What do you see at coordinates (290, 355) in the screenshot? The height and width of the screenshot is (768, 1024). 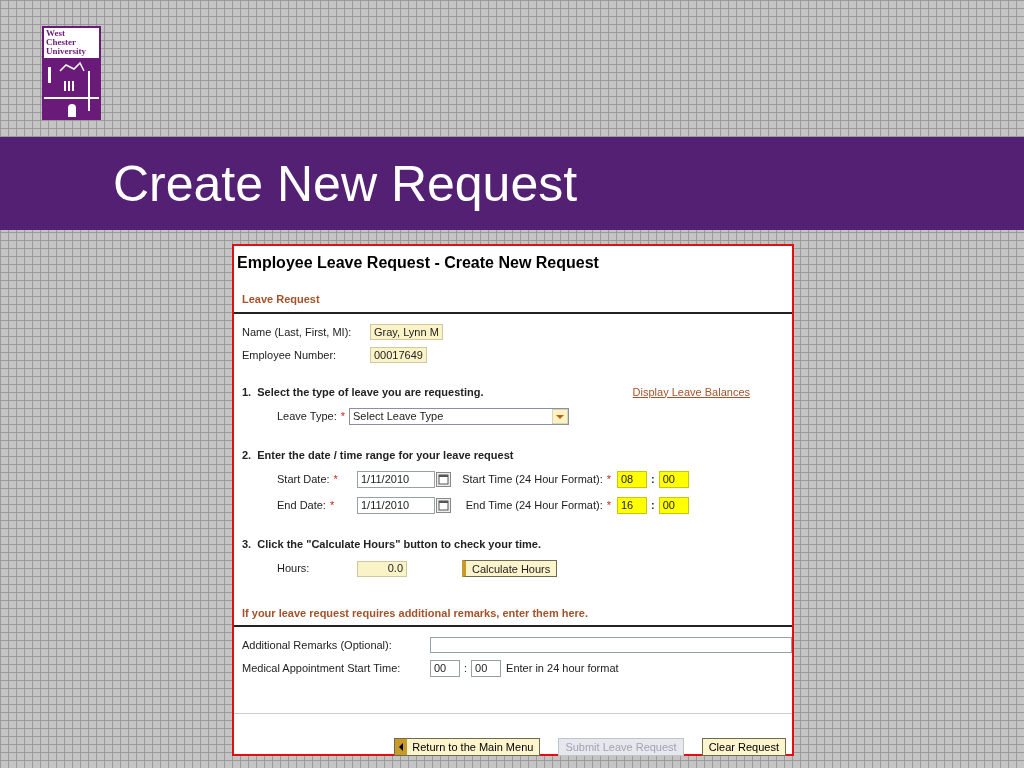 I see `field-label: Employee Number:` at bounding box center [290, 355].